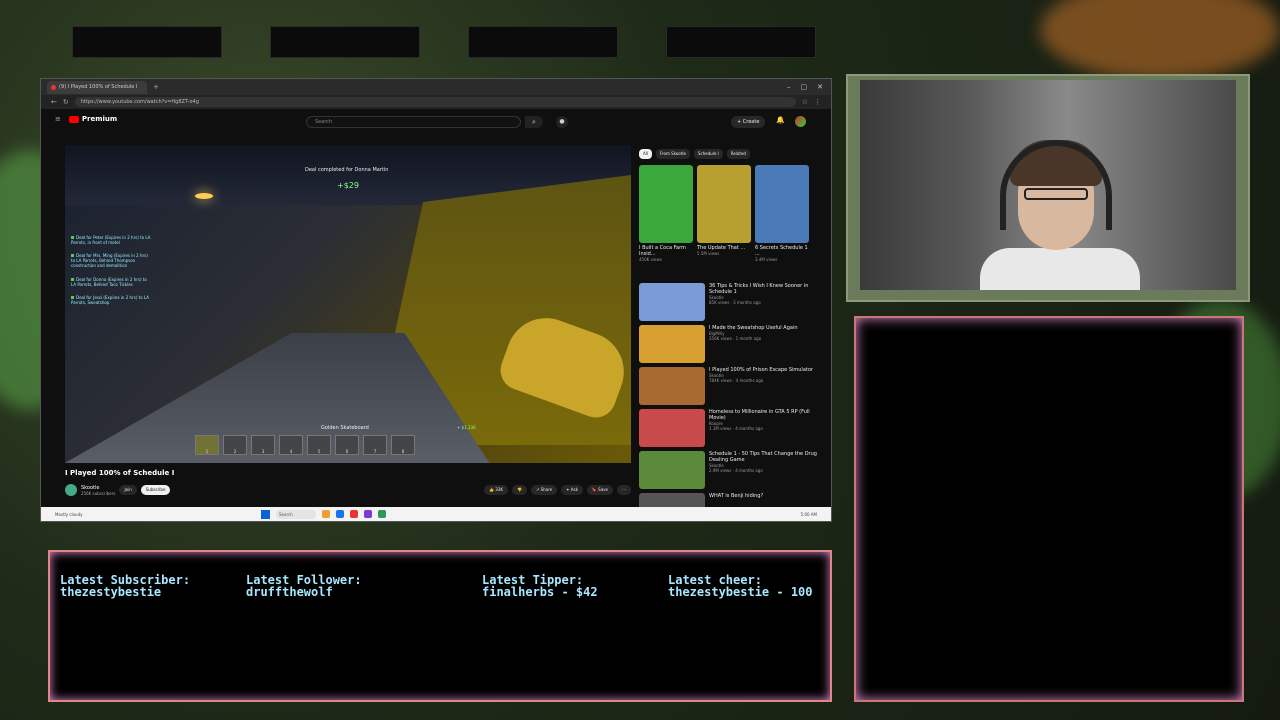 Image resolution: width=1280 pixels, height=720 pixels. I want to click on headset-icon, so click(1056, 185).